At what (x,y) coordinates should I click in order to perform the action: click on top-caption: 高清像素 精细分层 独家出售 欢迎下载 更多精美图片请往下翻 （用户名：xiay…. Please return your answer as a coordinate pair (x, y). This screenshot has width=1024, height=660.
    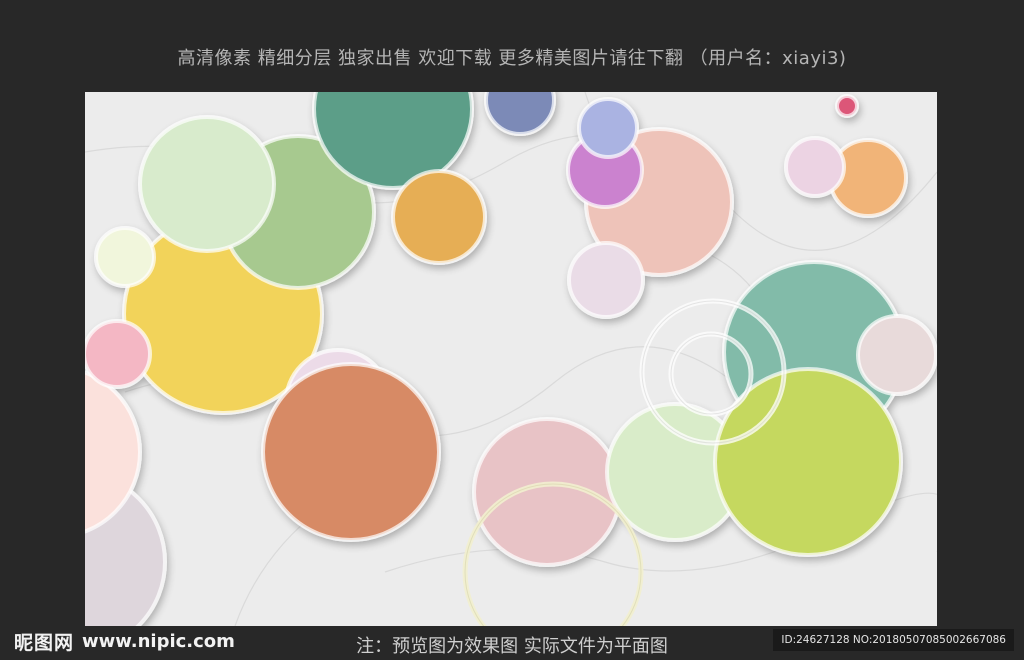
    Looking at the image, I should click on (512, 58).